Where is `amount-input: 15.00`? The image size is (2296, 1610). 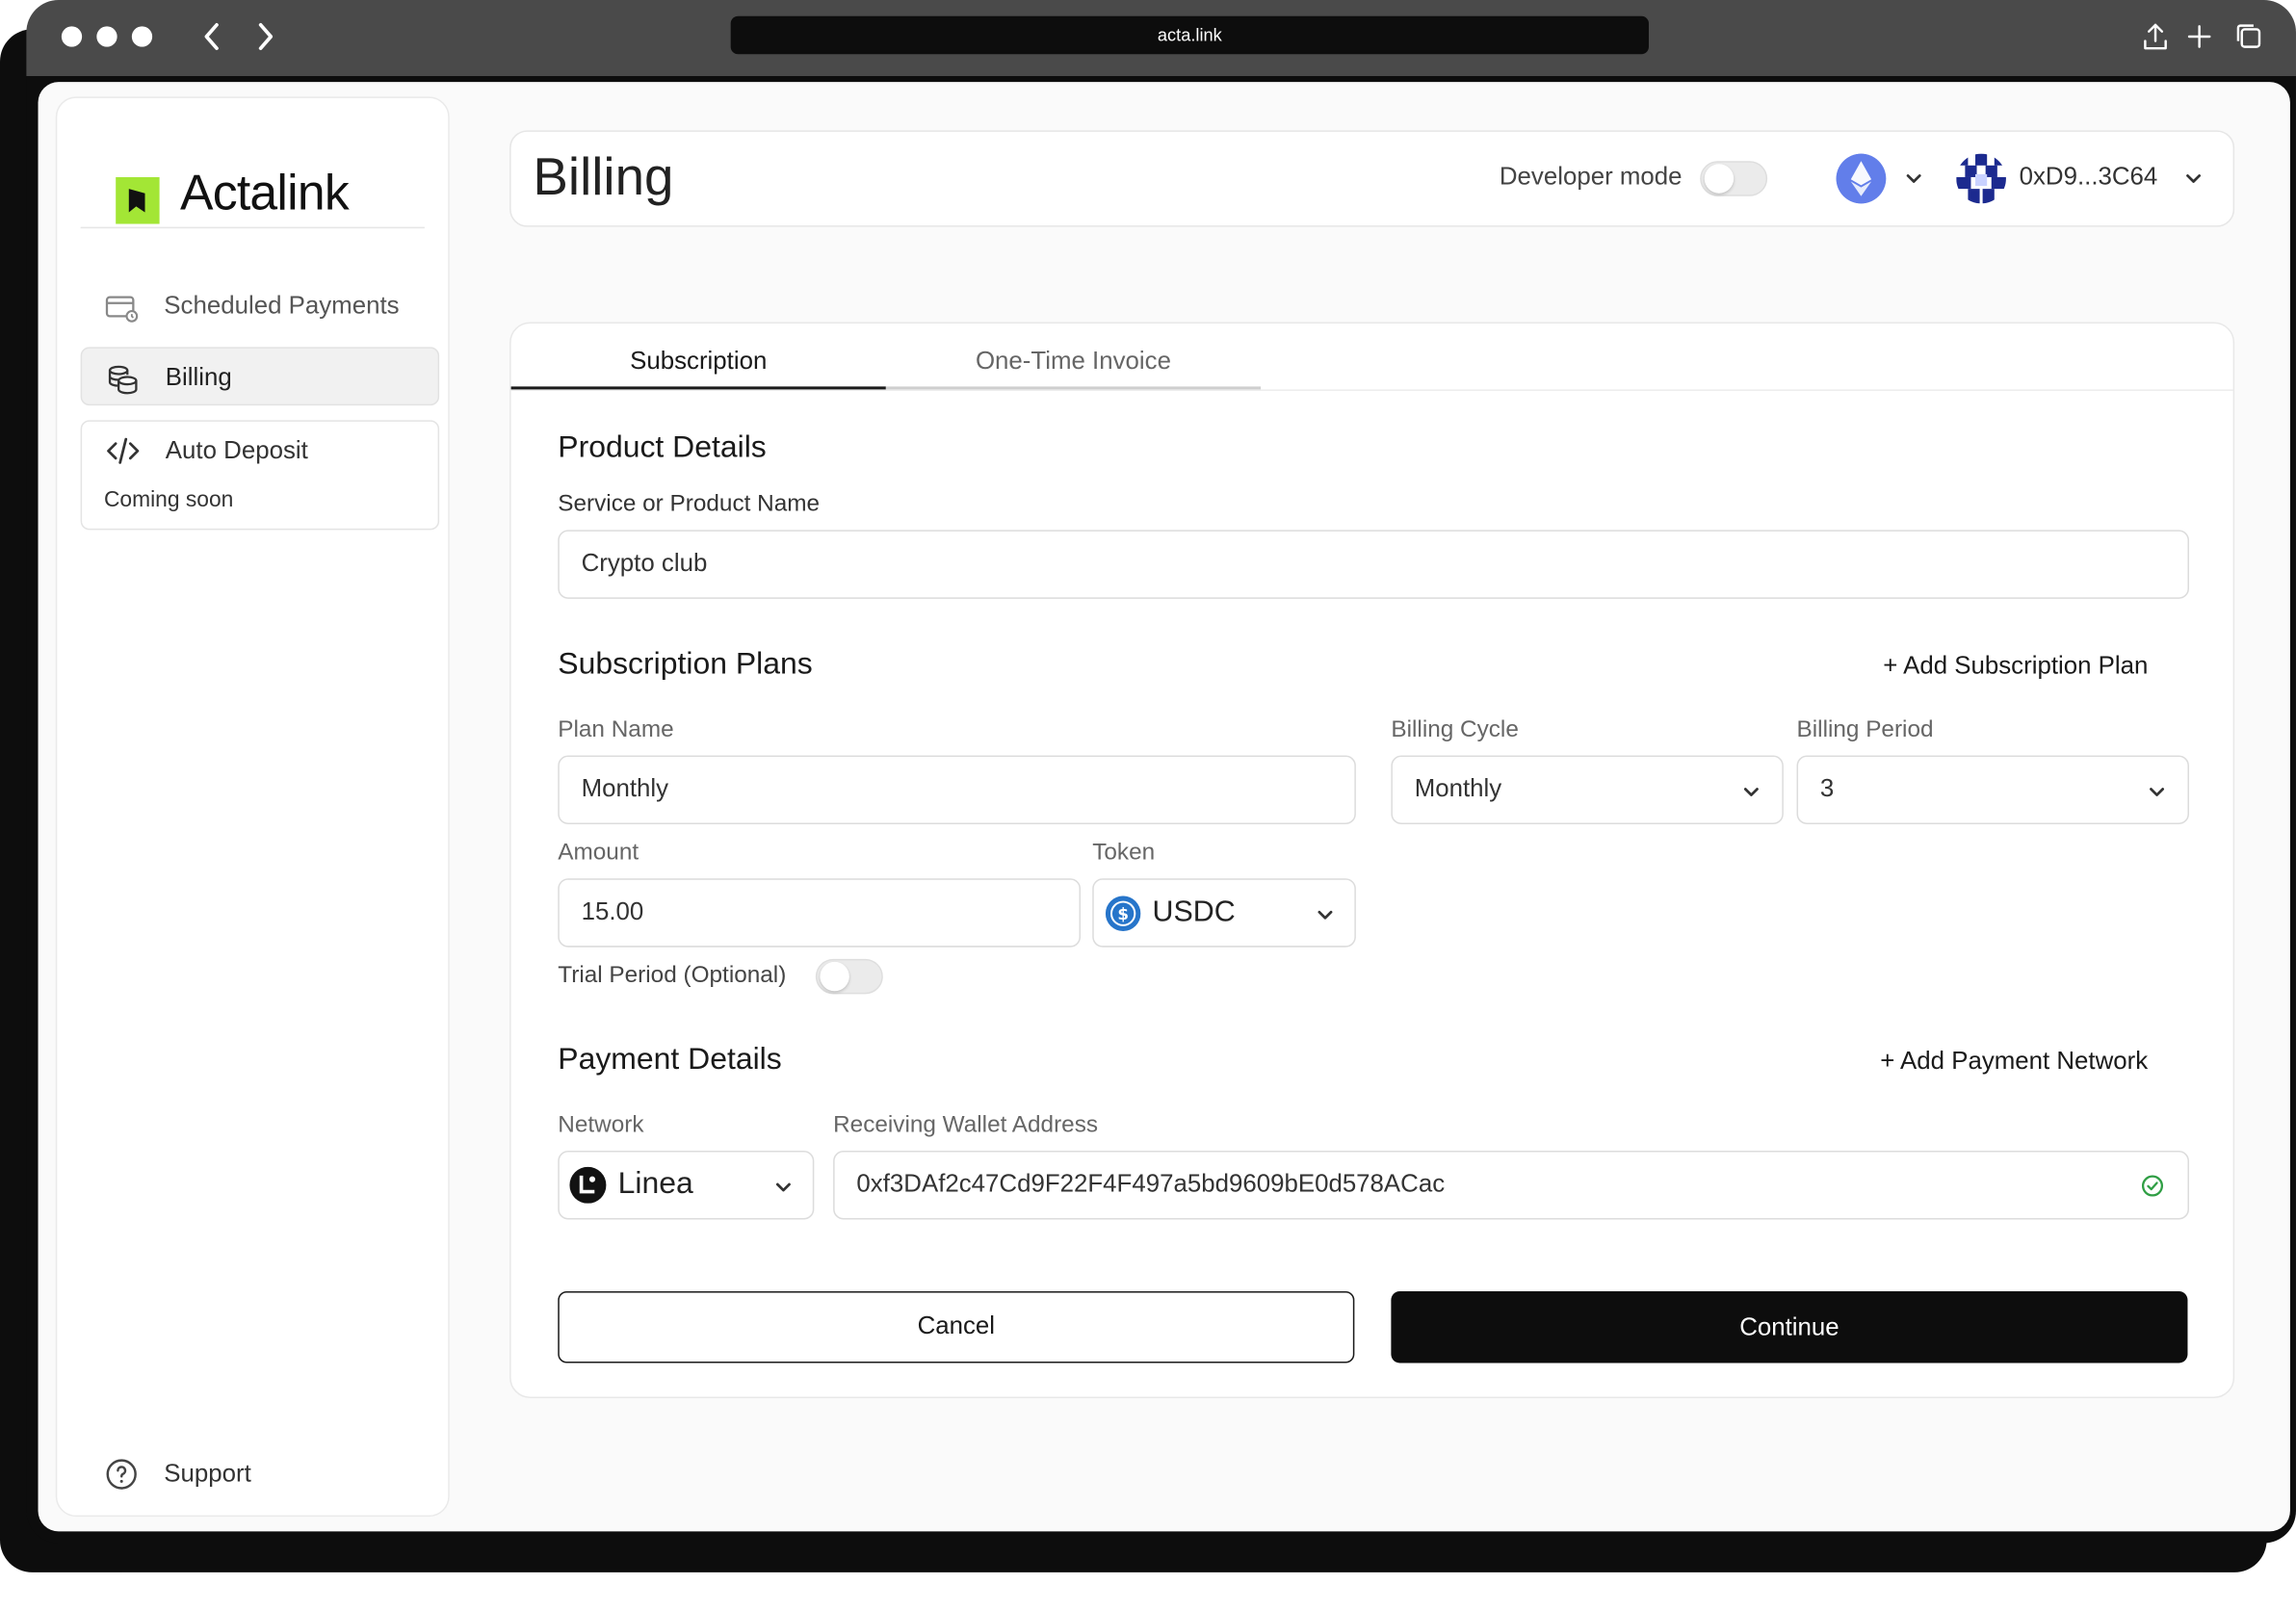
amount-input: 15.00 is located at coordinates (820, 913).